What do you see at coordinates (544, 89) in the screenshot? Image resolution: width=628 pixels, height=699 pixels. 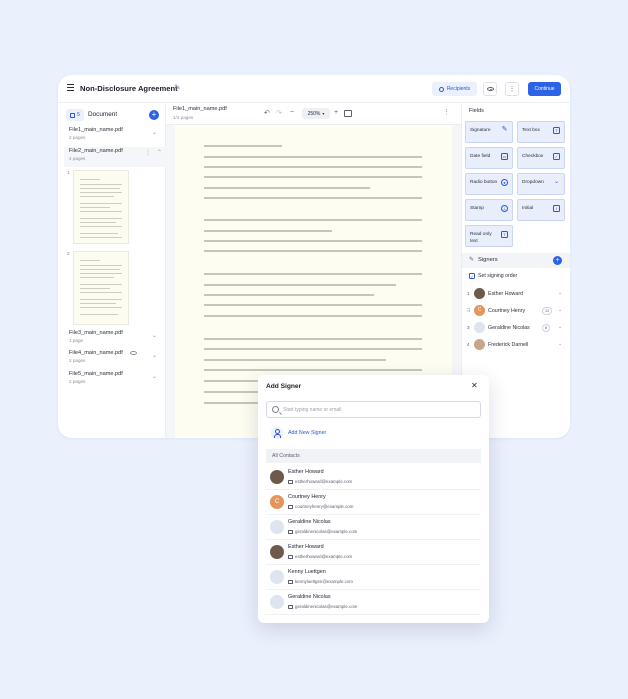 I see `continue-button: Continue` at bounding box center [544, 89].